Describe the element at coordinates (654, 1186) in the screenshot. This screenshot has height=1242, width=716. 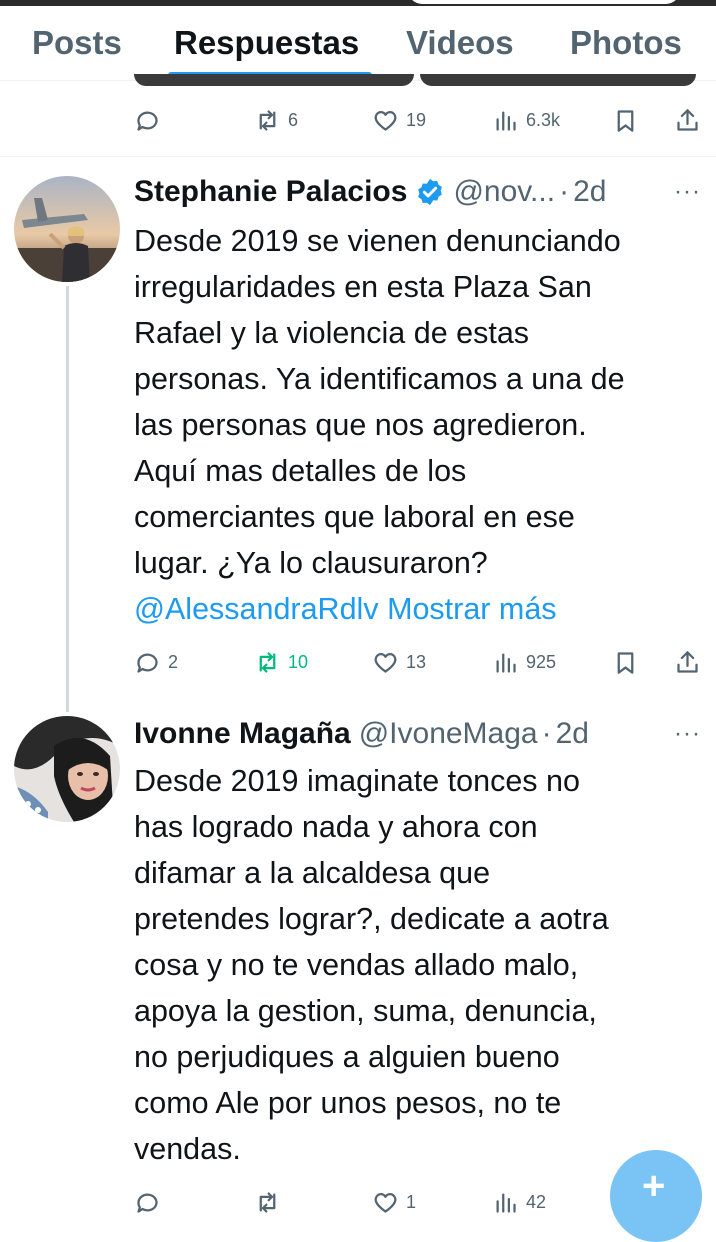
I see `plus-icon: +` at that location.